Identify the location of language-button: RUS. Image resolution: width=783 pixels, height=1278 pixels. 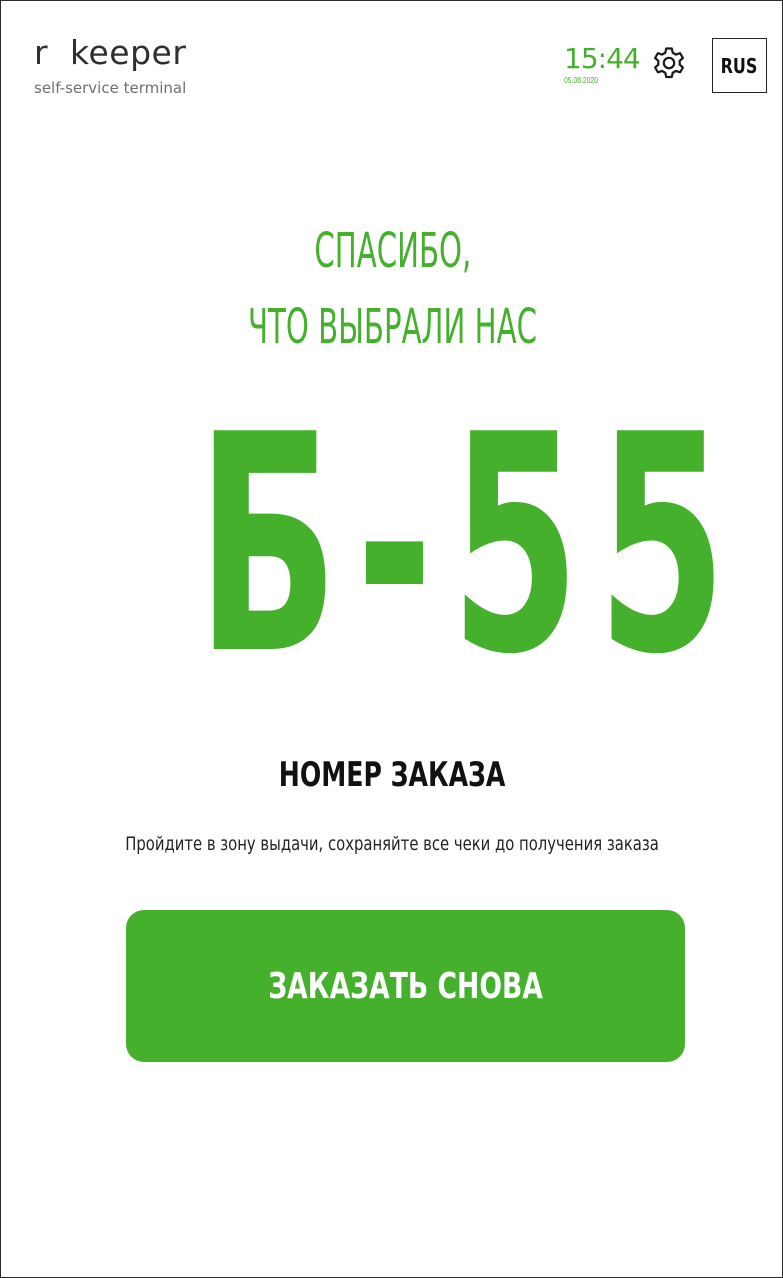
(739, 65).